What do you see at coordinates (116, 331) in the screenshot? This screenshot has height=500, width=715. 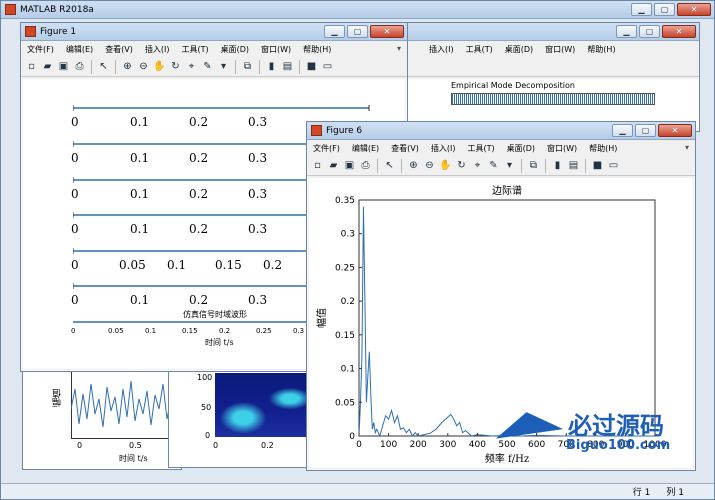 I see `figure1-bottom-tick-label: 0.05` at bounding box center [116, 331].